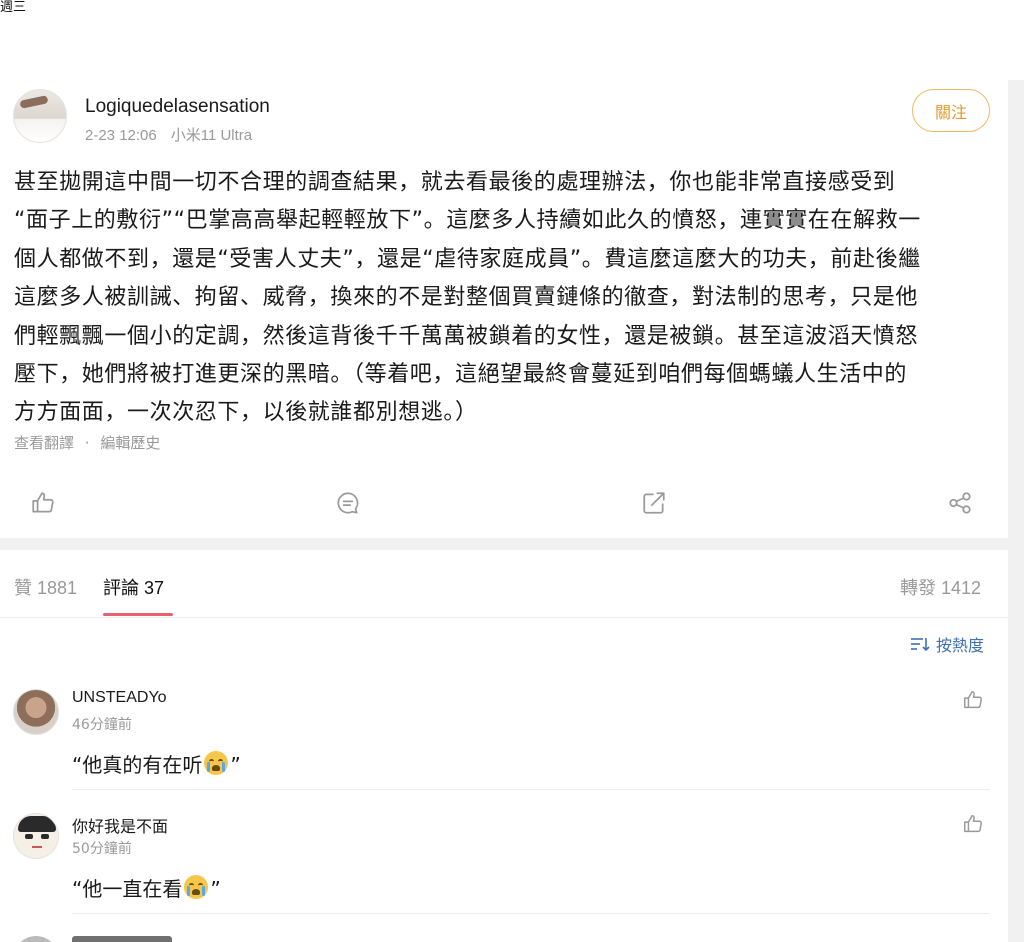 Image resolution: width=1024 pixels, height=942 pixels. What do you see at coordinates (455, 182) in the screenshot?
I see `post-line: 甚至拋開這中間一切不合理的調查結果，就去看最後的處理辦法，你也能非常直接感受到` at bounding box center [455, 182].